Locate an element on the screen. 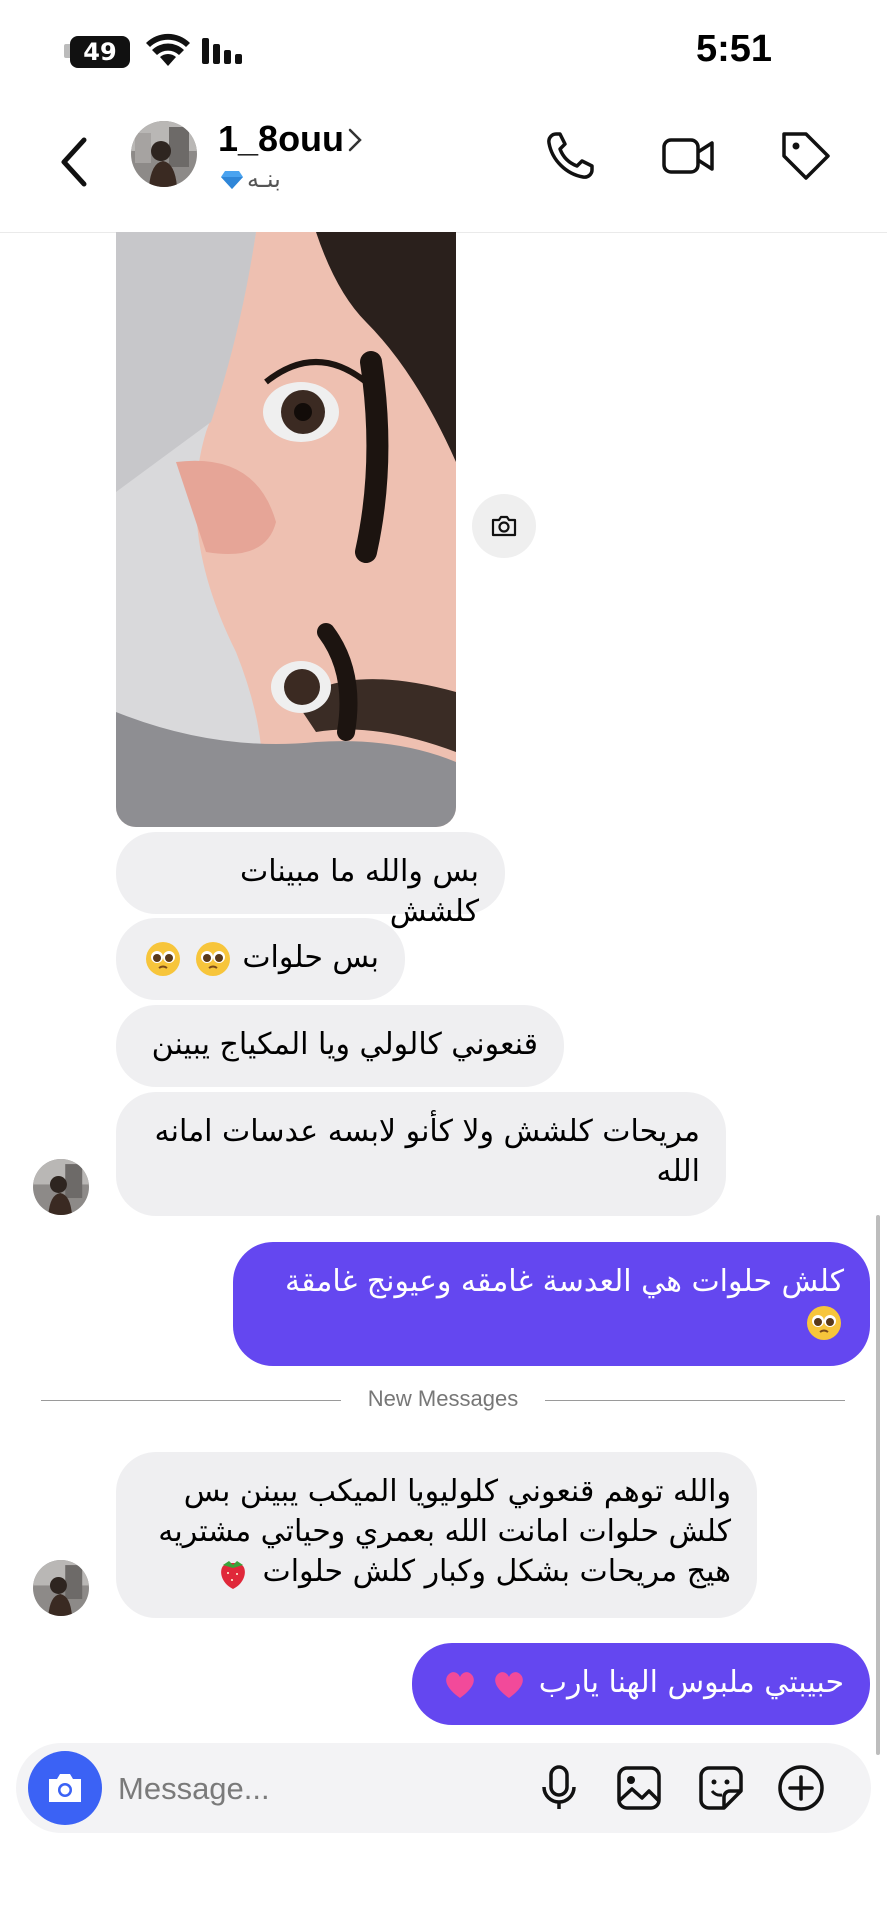 The width and height of the screenshot is (887, 1920). outgoing-message: كلش حلوات هي العدسة غامقه وعيونج غامقة is located at coordinates (551, 1304).